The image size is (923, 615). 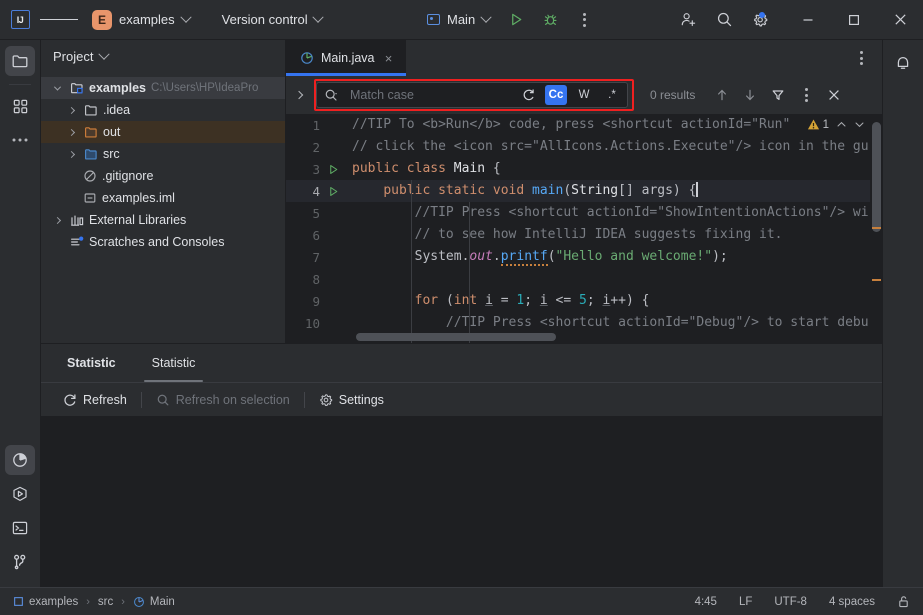 I want to click on tree-label: .idea, so click(x=117, y=110).